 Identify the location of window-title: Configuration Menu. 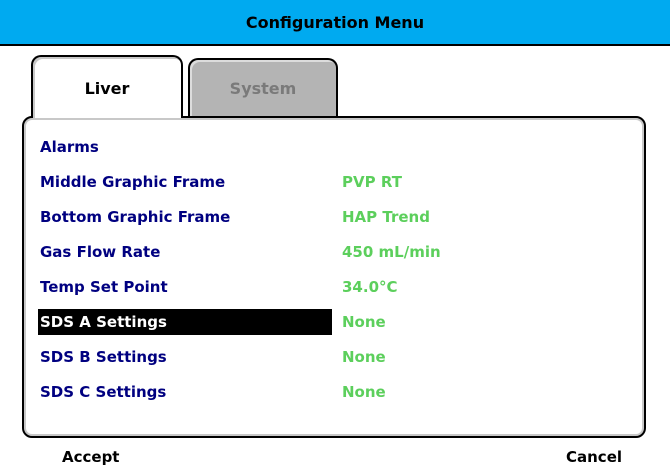
(335, 22).